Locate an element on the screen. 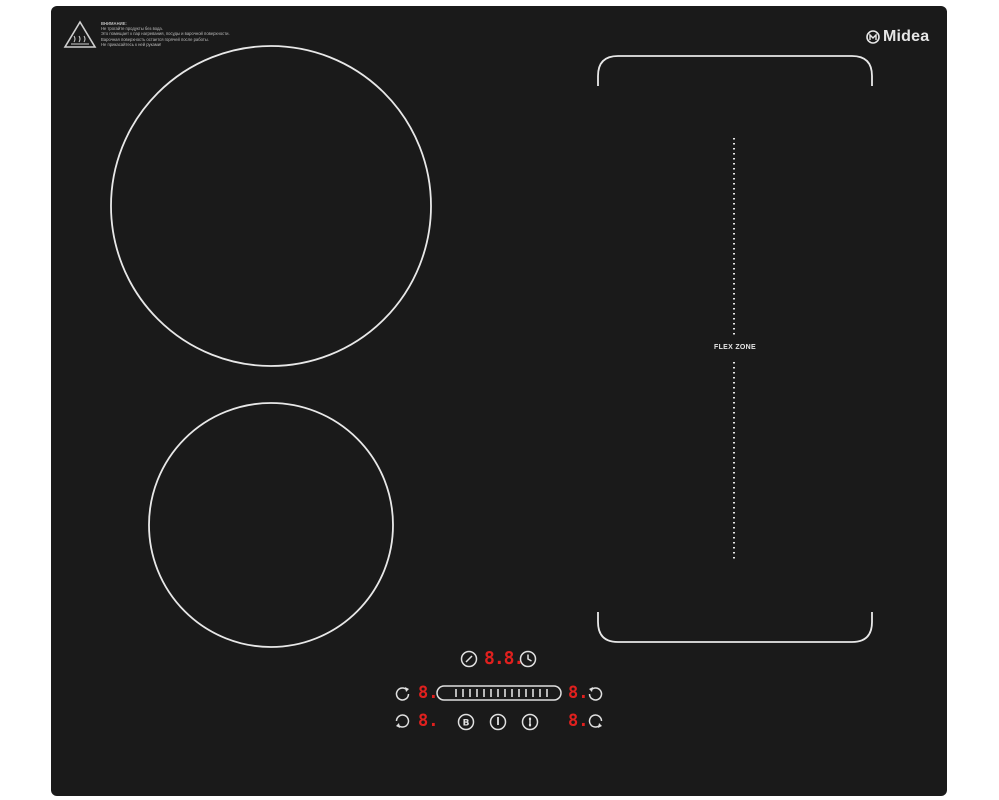 The image size is (999, 800). zone-display-bottom-left: 8. is located at coordinates (428, 721).